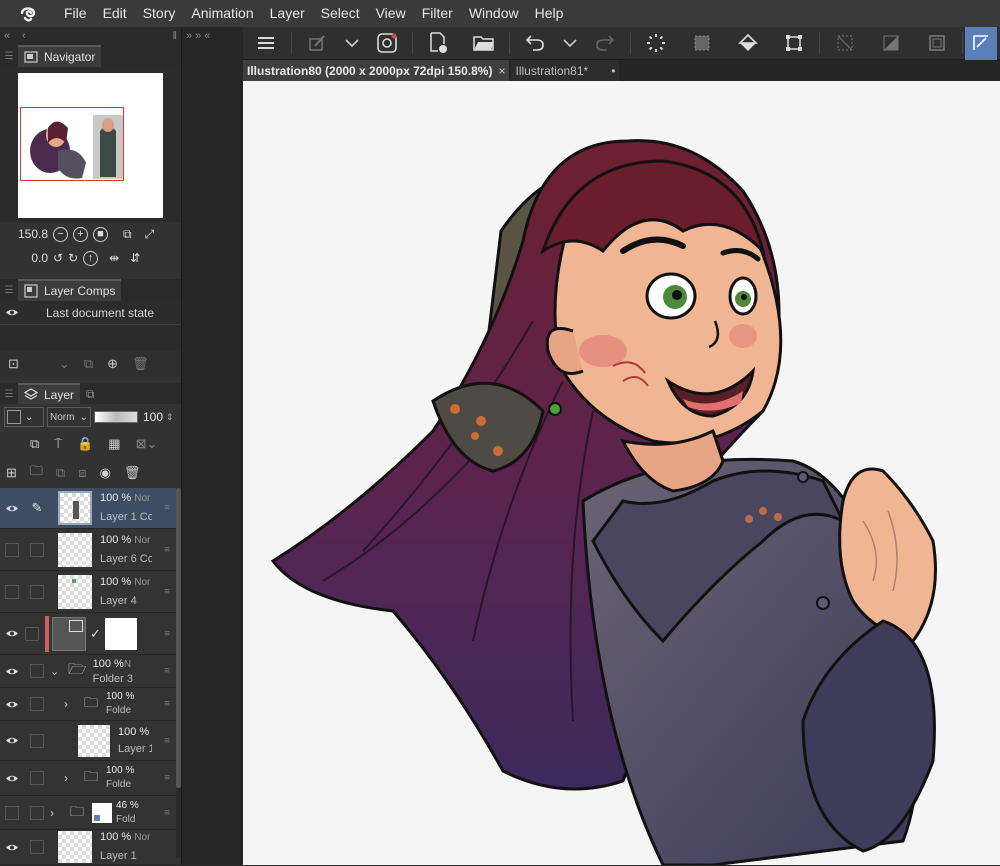  Describe the element at coordinates (437, 13) in the screenshot. I see `menu-filter: Filter` at that location.